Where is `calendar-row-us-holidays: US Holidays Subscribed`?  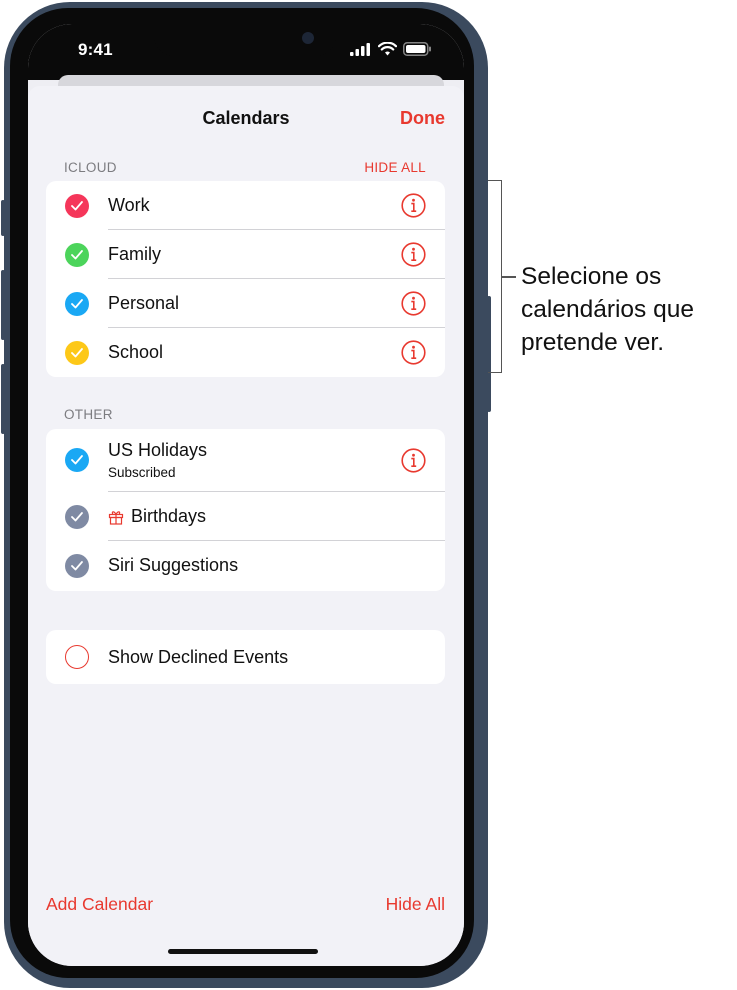 calendar-row-us-holidays: US Holidays Subscribed is located at coordinates (245, 460).